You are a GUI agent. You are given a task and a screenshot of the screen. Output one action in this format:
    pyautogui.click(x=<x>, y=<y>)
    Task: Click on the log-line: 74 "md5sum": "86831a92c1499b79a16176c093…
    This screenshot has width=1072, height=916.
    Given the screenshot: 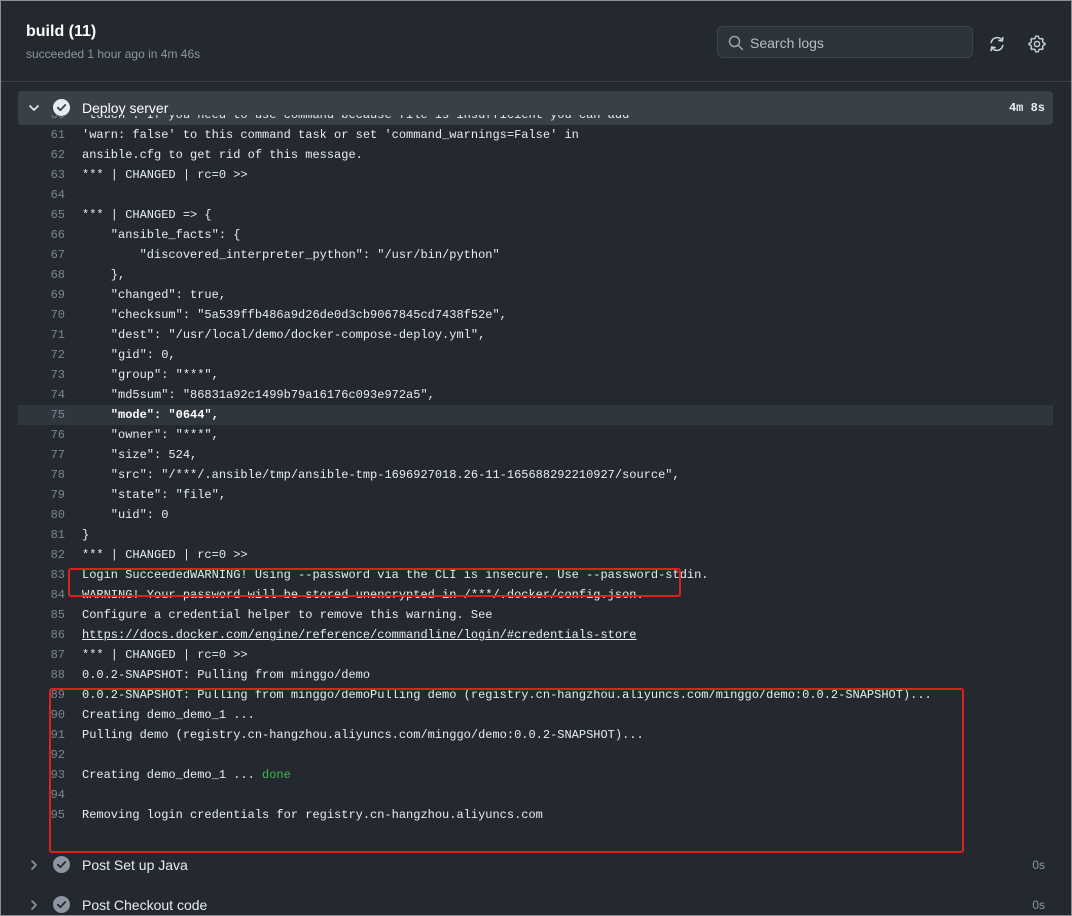 What is the action you would take?
    pyautogui.click(x=535, y=395)
    